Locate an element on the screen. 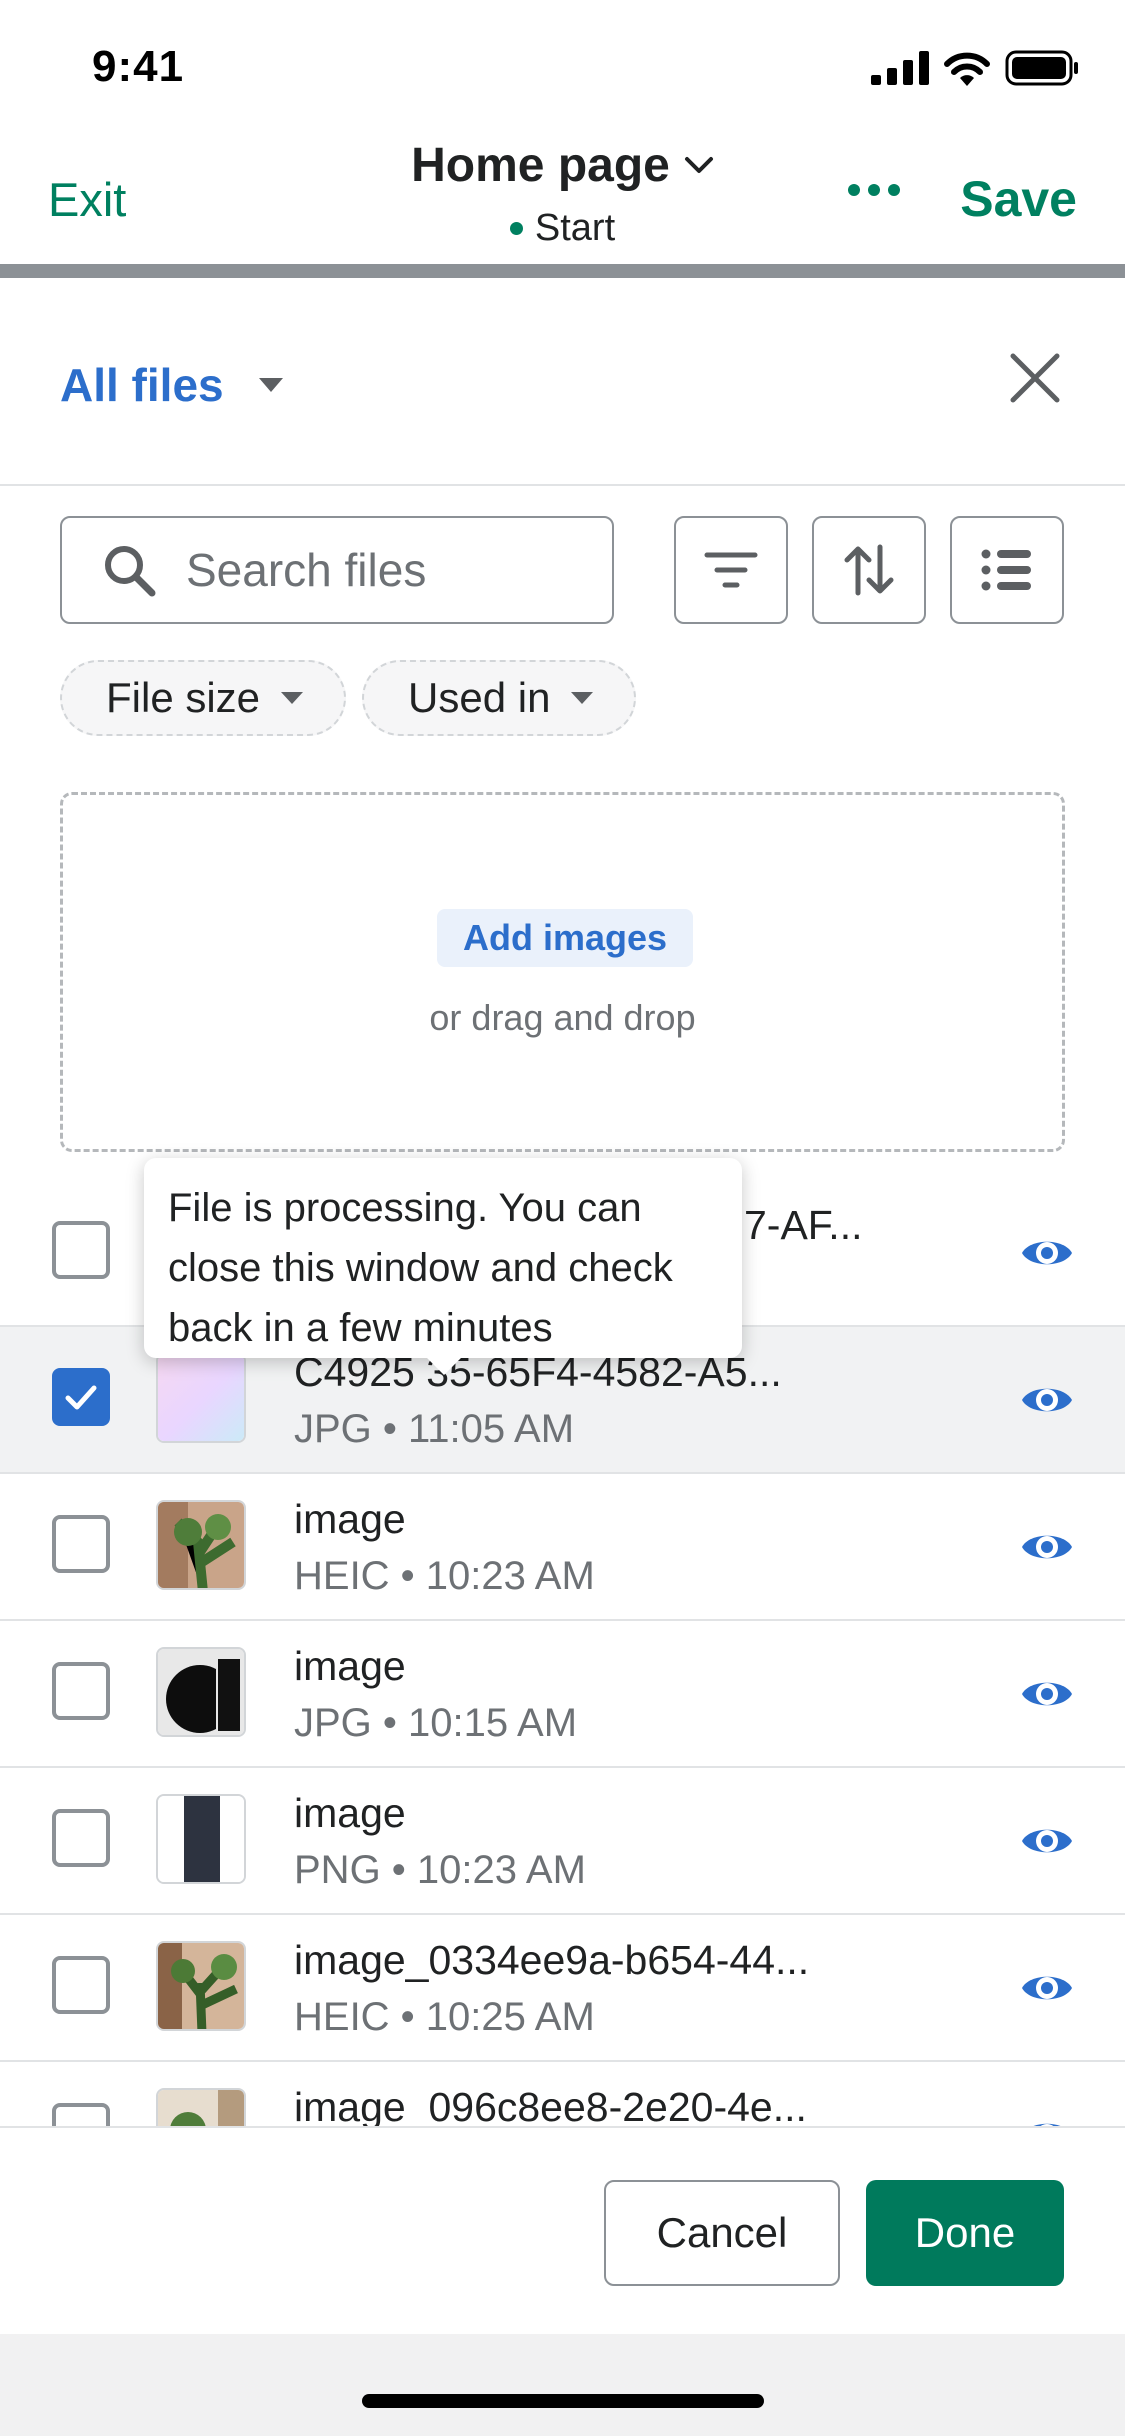 This screenshot has width=1125, height=2436. add-images-button: Add images is located at coordinates (565, 938).